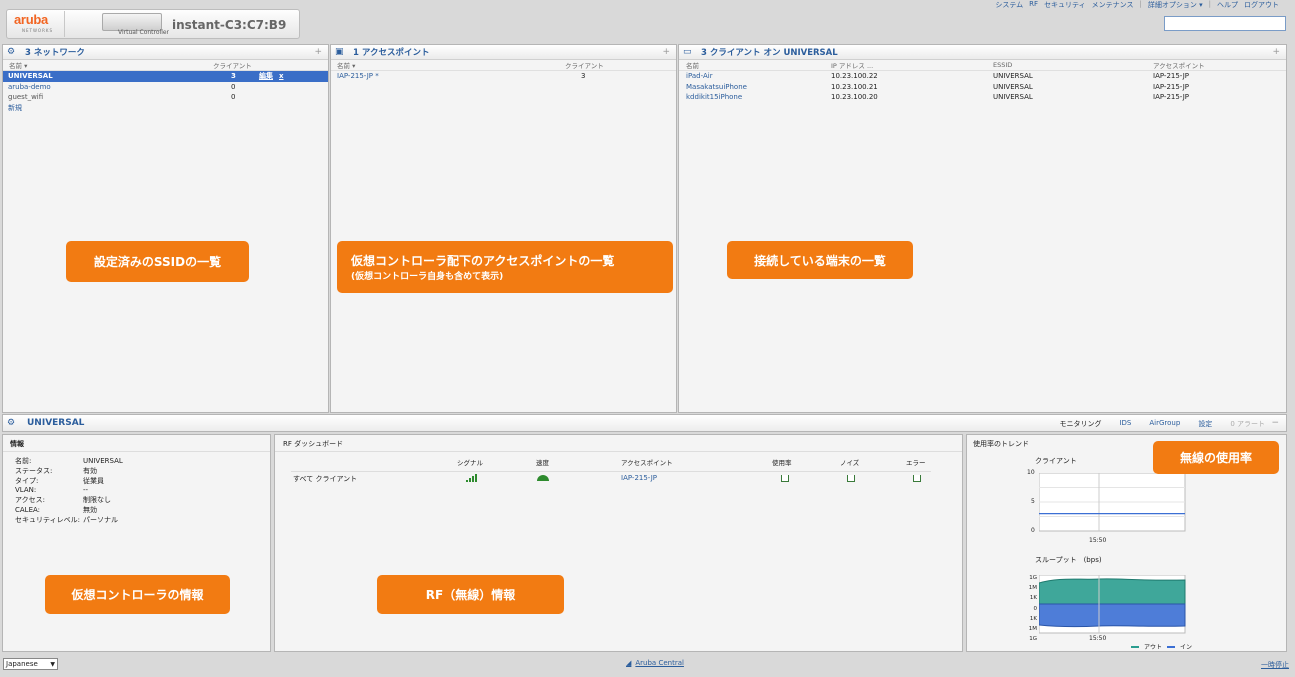  What do you see at coordinates (655, 663) in the screenshot?
I see `aruba-central-link: ◢ Aruba Central` at bounding box center [655, 663].